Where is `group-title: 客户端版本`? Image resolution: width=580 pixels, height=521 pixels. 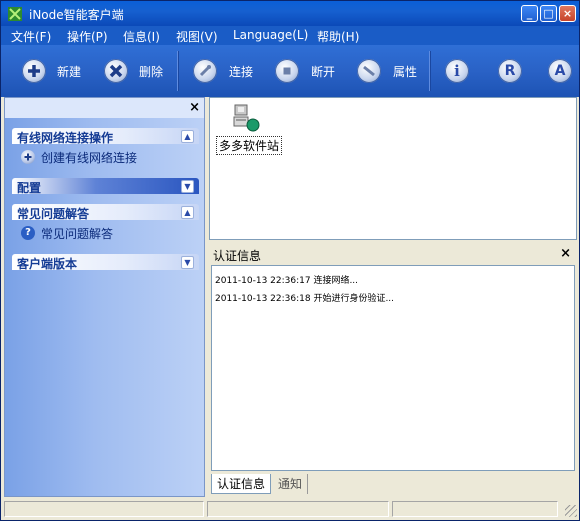 group-title: 客户端版本 is located at coordinates (47, 264).